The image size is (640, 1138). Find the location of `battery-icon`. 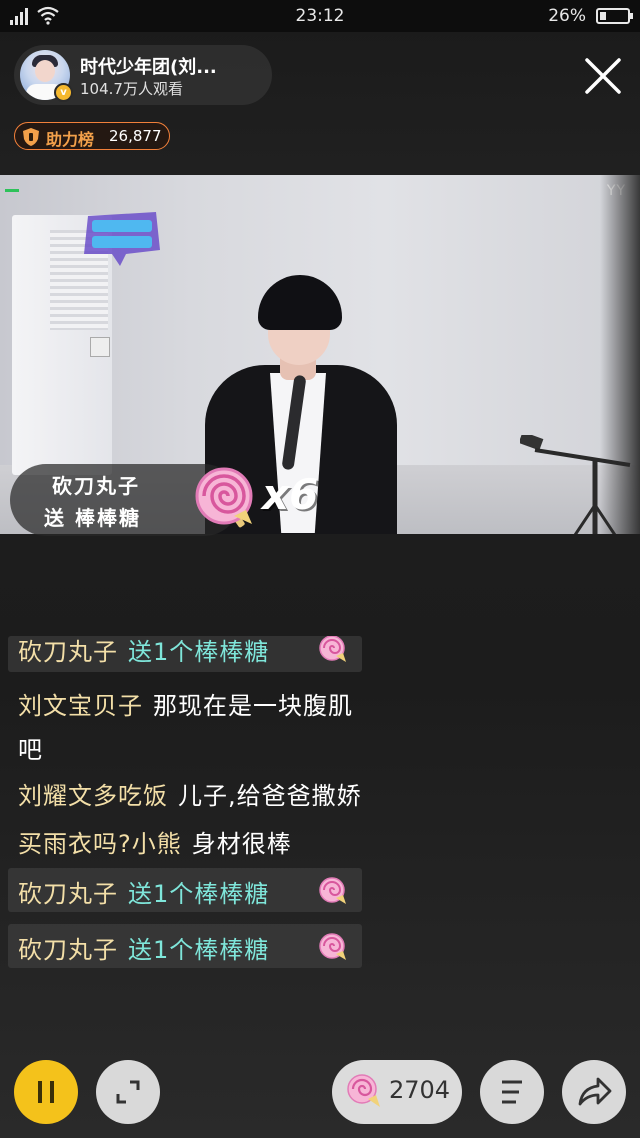

battery-icon is located at coordinates (614, 16).